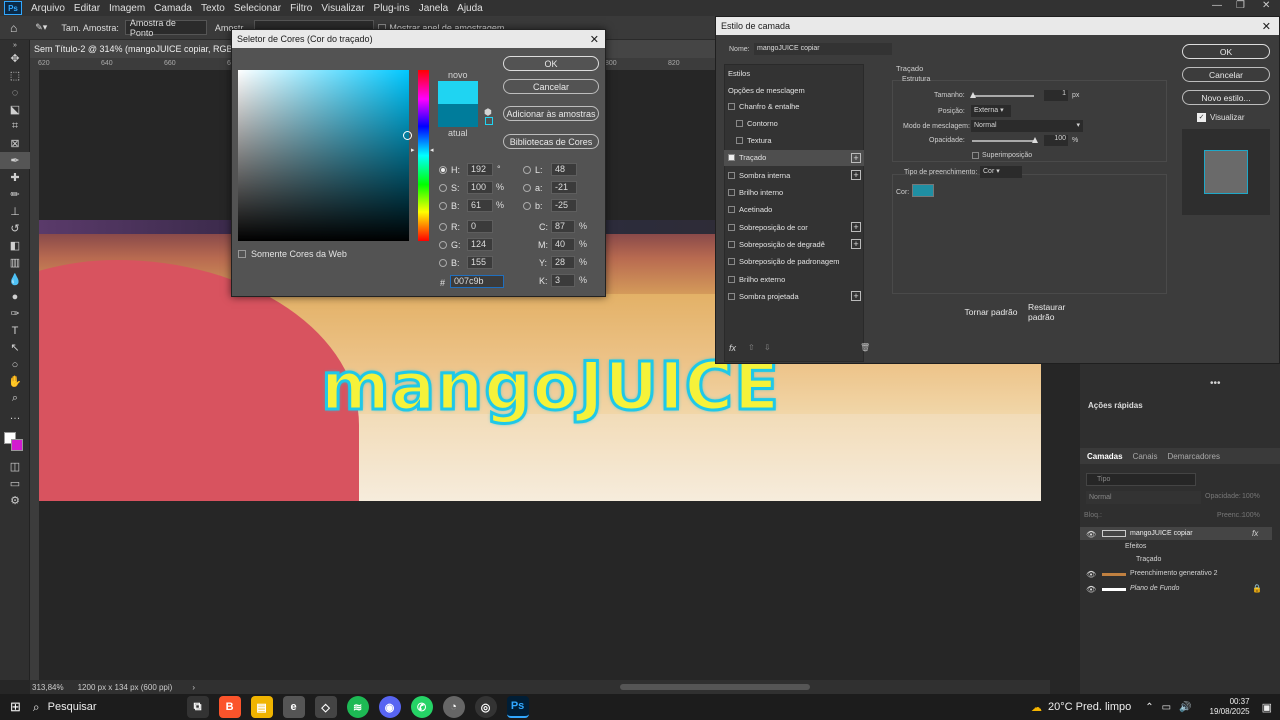 Image resolution: width=1280 pixels, height=720 pixels. I want to click on color-marker, so click(407, 135).